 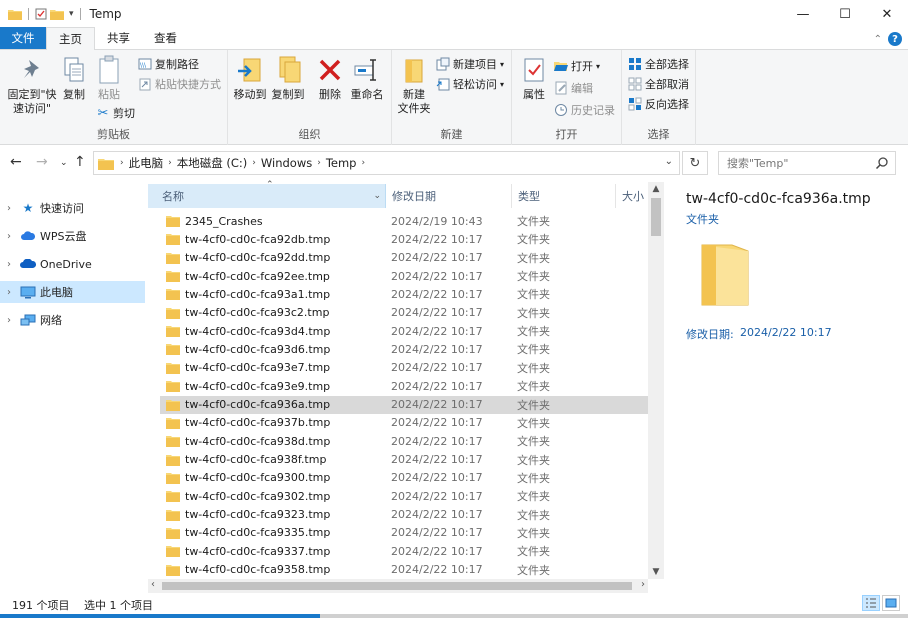 I want to click on details-view-icon, so click(x=871, y=603).